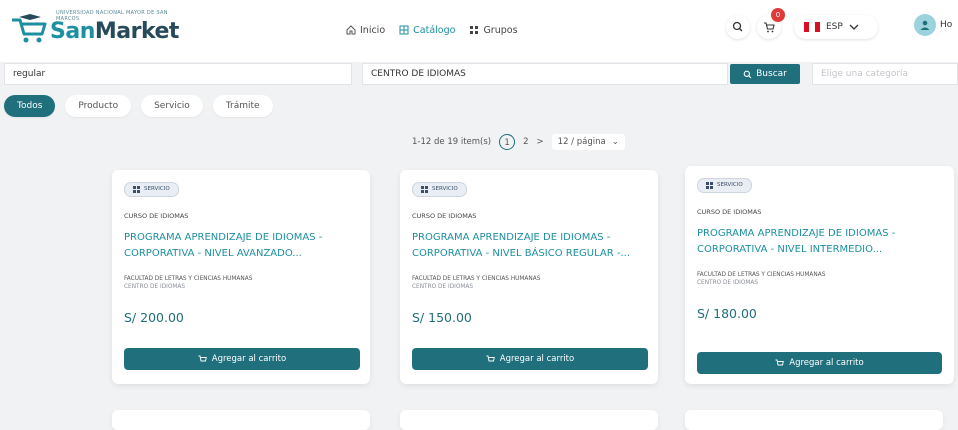 The width and height of the screenshot is (958, 430). I want to click on user-icon, so click(925, 25).